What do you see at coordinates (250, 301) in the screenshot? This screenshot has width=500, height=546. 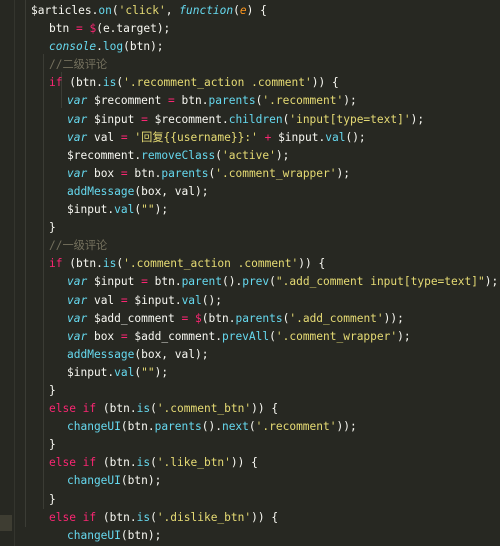 I see `code-line: var val = $input.val();` at bounding box center [250, 301].